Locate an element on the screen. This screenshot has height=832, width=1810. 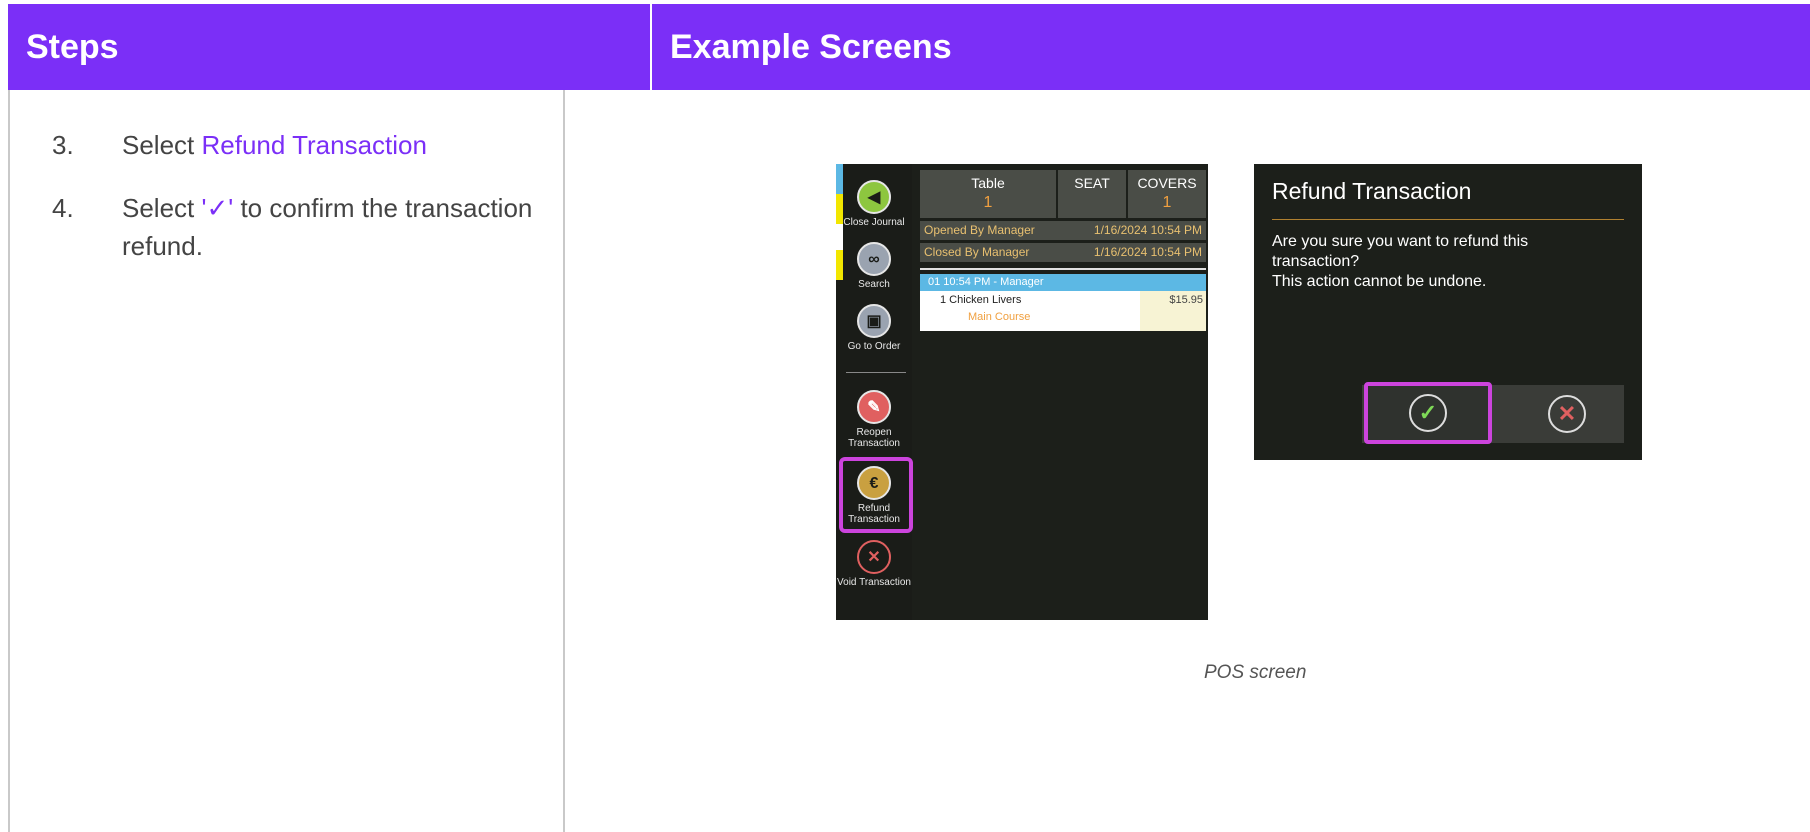
sidebar-label: Reopen Transaction is located at coordinates (874, 438).